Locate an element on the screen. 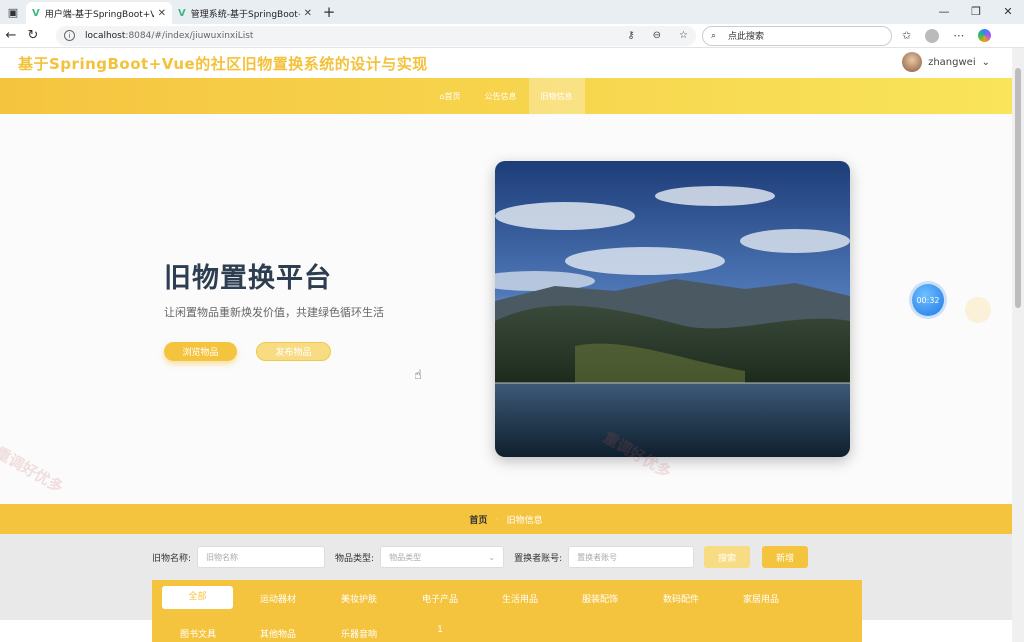  timer-badge: 00:32 is located at coordinates (928, 300).